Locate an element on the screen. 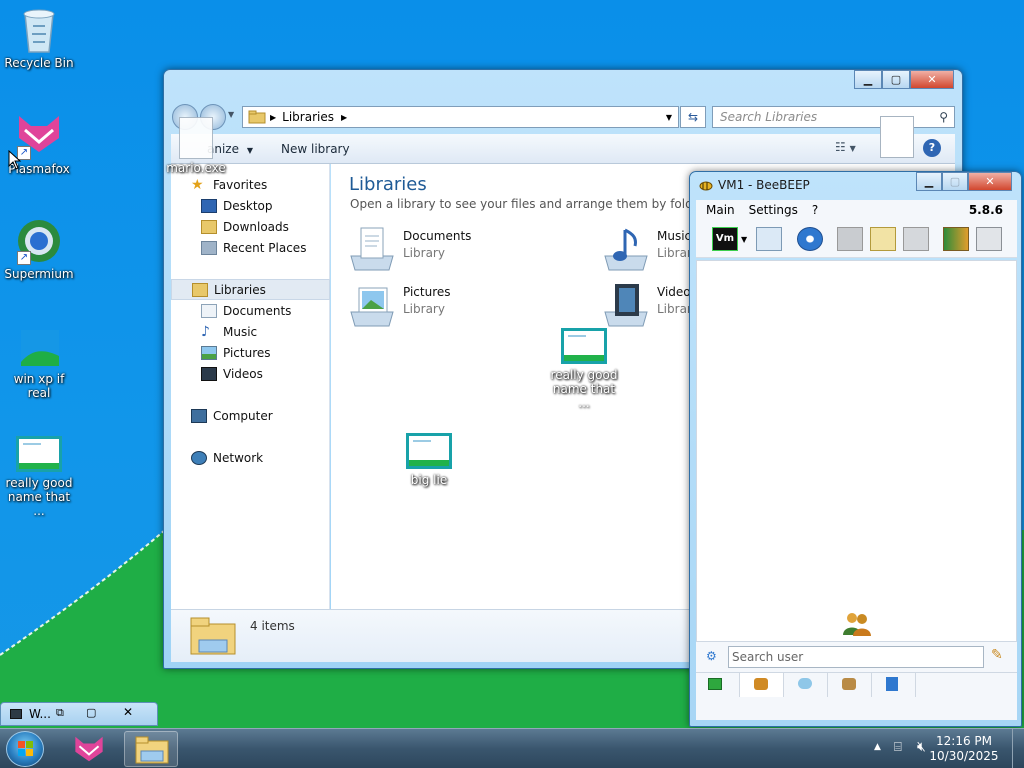  view-options-icon: ☷ ▼ is located at coordinates (845, 147).